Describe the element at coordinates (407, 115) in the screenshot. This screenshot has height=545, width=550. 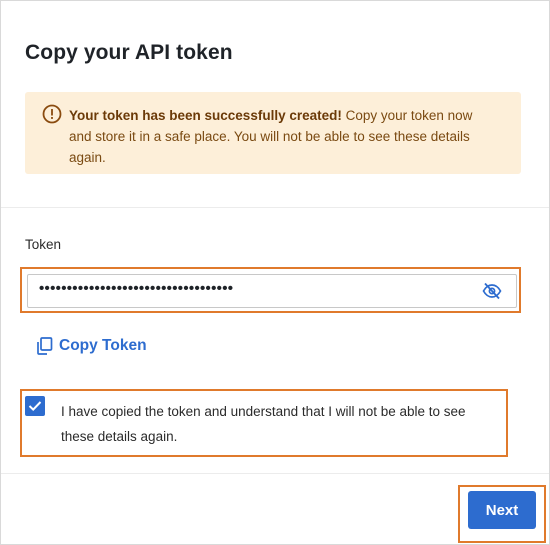
I see `alert-line1: Copy your token now` at that location.